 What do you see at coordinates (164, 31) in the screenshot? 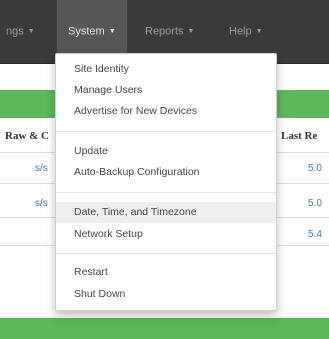
I see `nav-reports-label: Reports` at bounding box center [164, 31].